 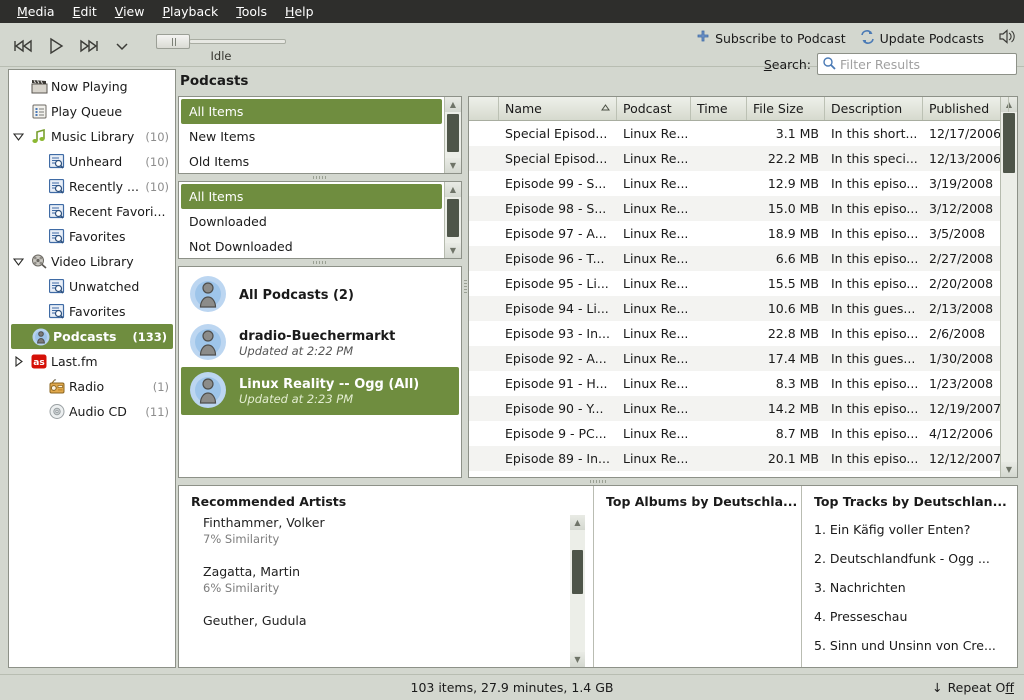 I want to click on cell-published: 2/13/2008, so click(x=961, y=308).